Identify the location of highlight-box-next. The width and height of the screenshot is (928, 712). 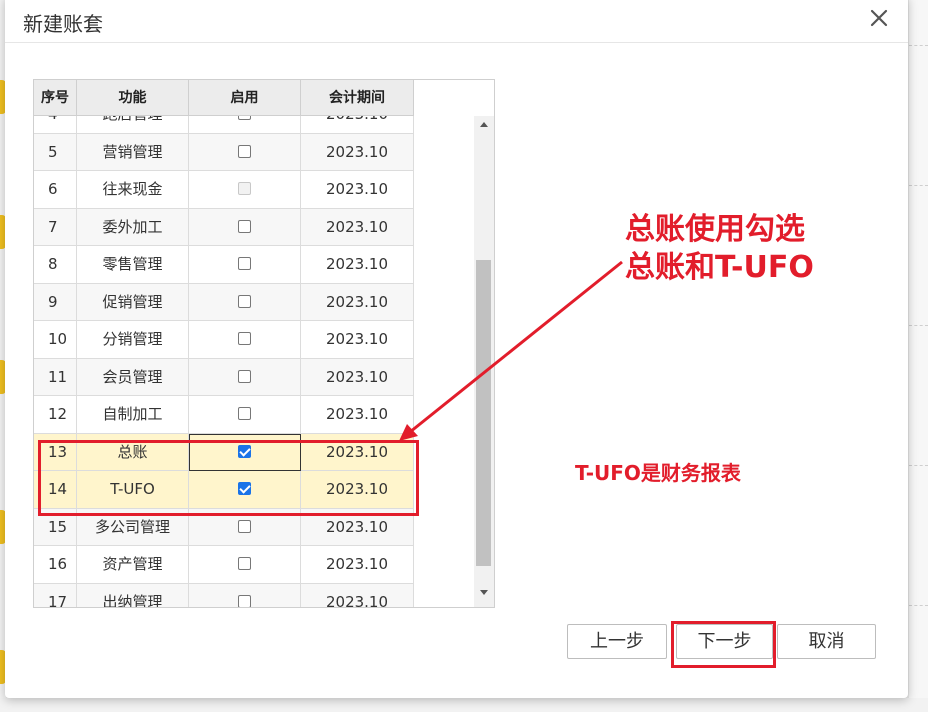
(723, 644).